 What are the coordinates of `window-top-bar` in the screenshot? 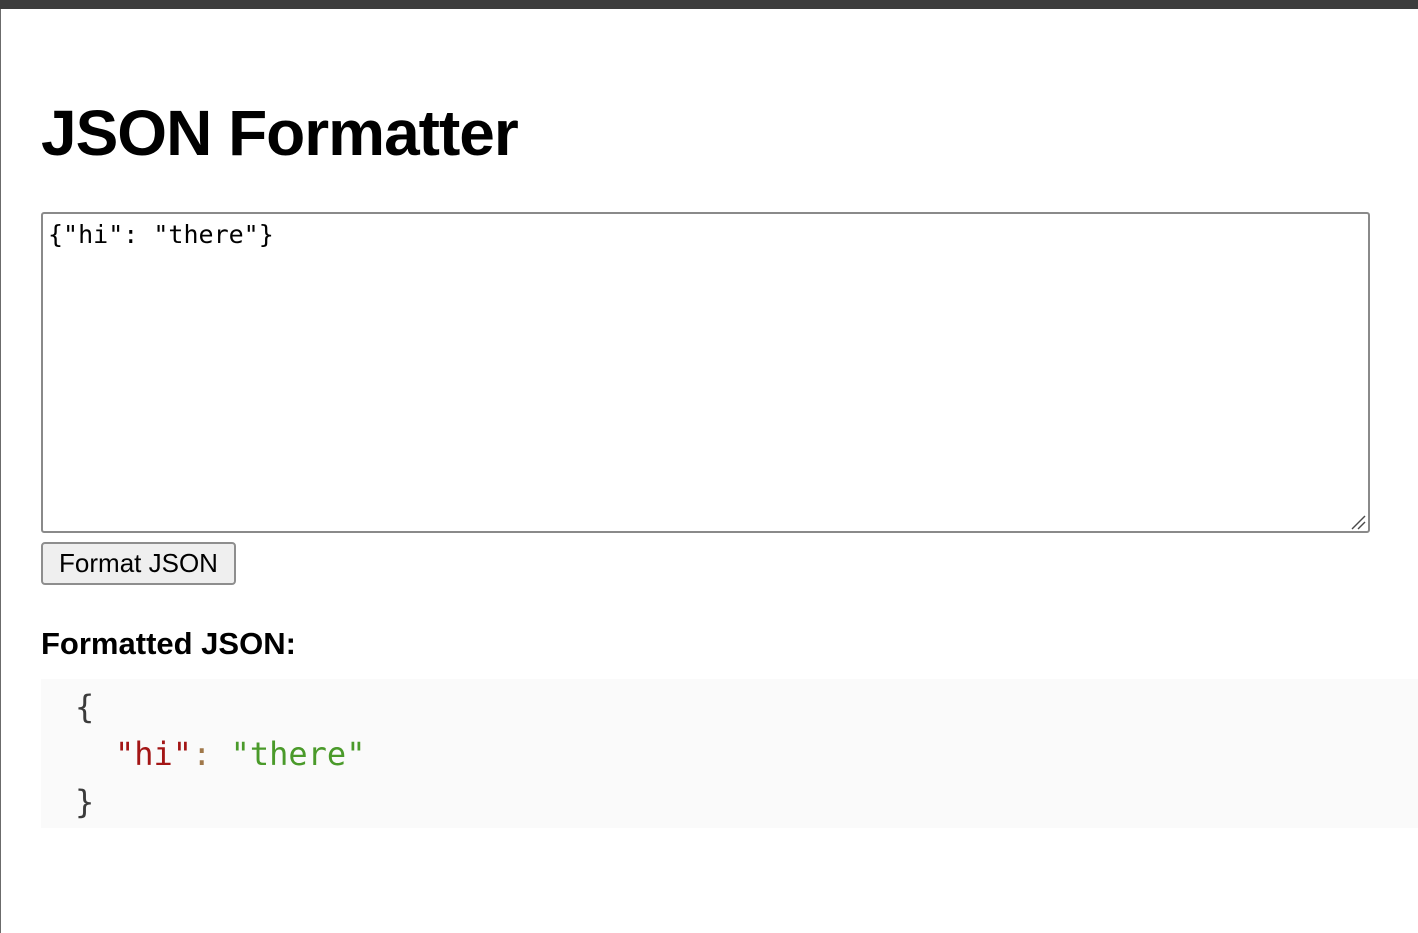 It's located at (709, 4).